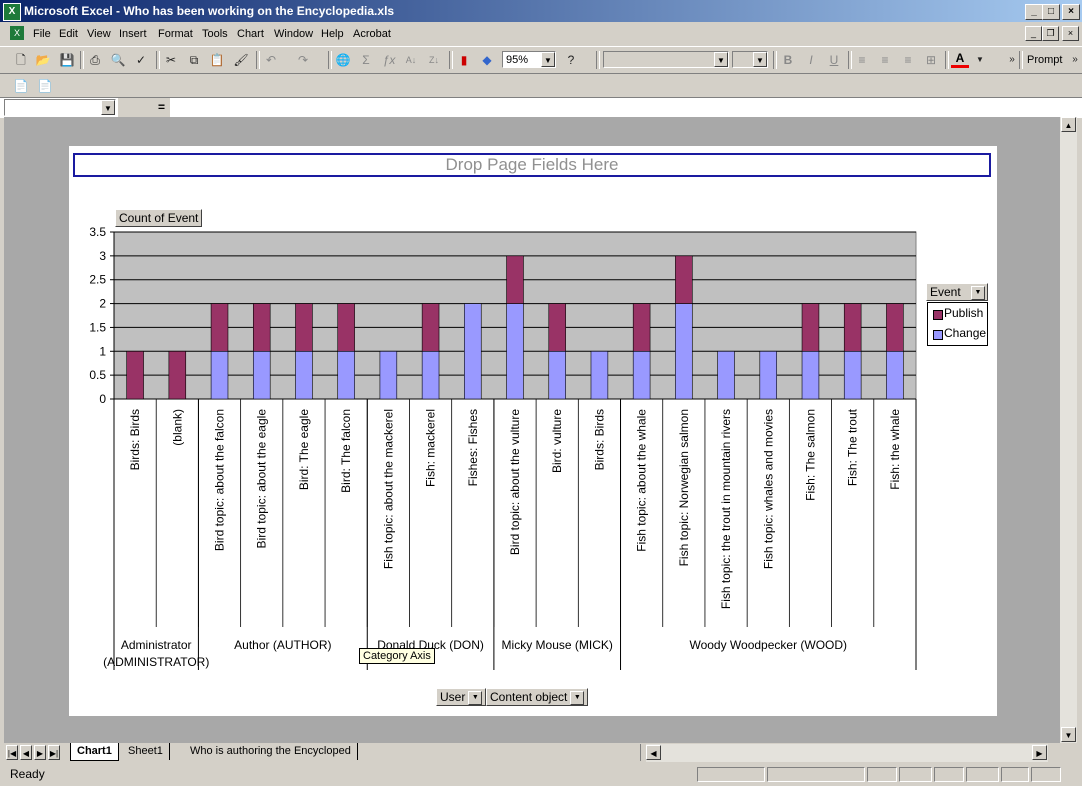 The image size is (1082, 786). What do you see at coordinates (343, 60) in the screenshot?
I see `hyperlink-icon: 🌐` at bounding box center [343, 60].